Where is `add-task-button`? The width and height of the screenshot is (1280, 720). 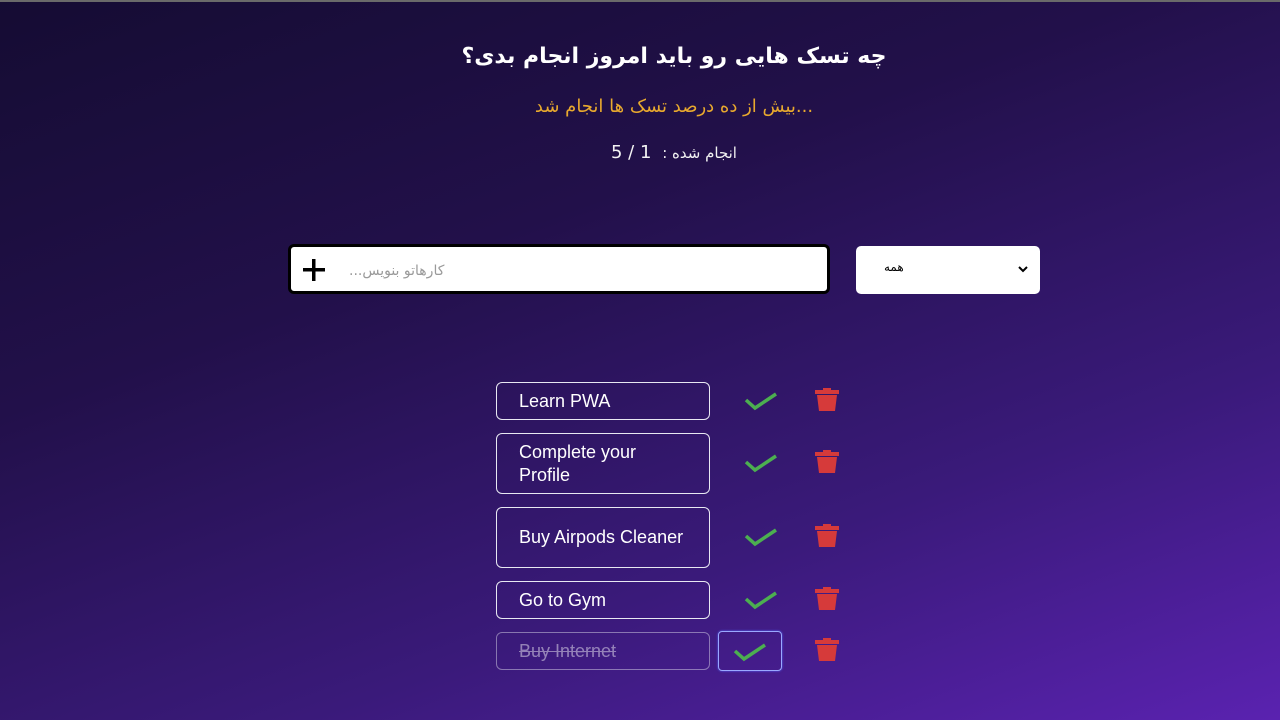 add-task-button is located at coordinates (314, 270).